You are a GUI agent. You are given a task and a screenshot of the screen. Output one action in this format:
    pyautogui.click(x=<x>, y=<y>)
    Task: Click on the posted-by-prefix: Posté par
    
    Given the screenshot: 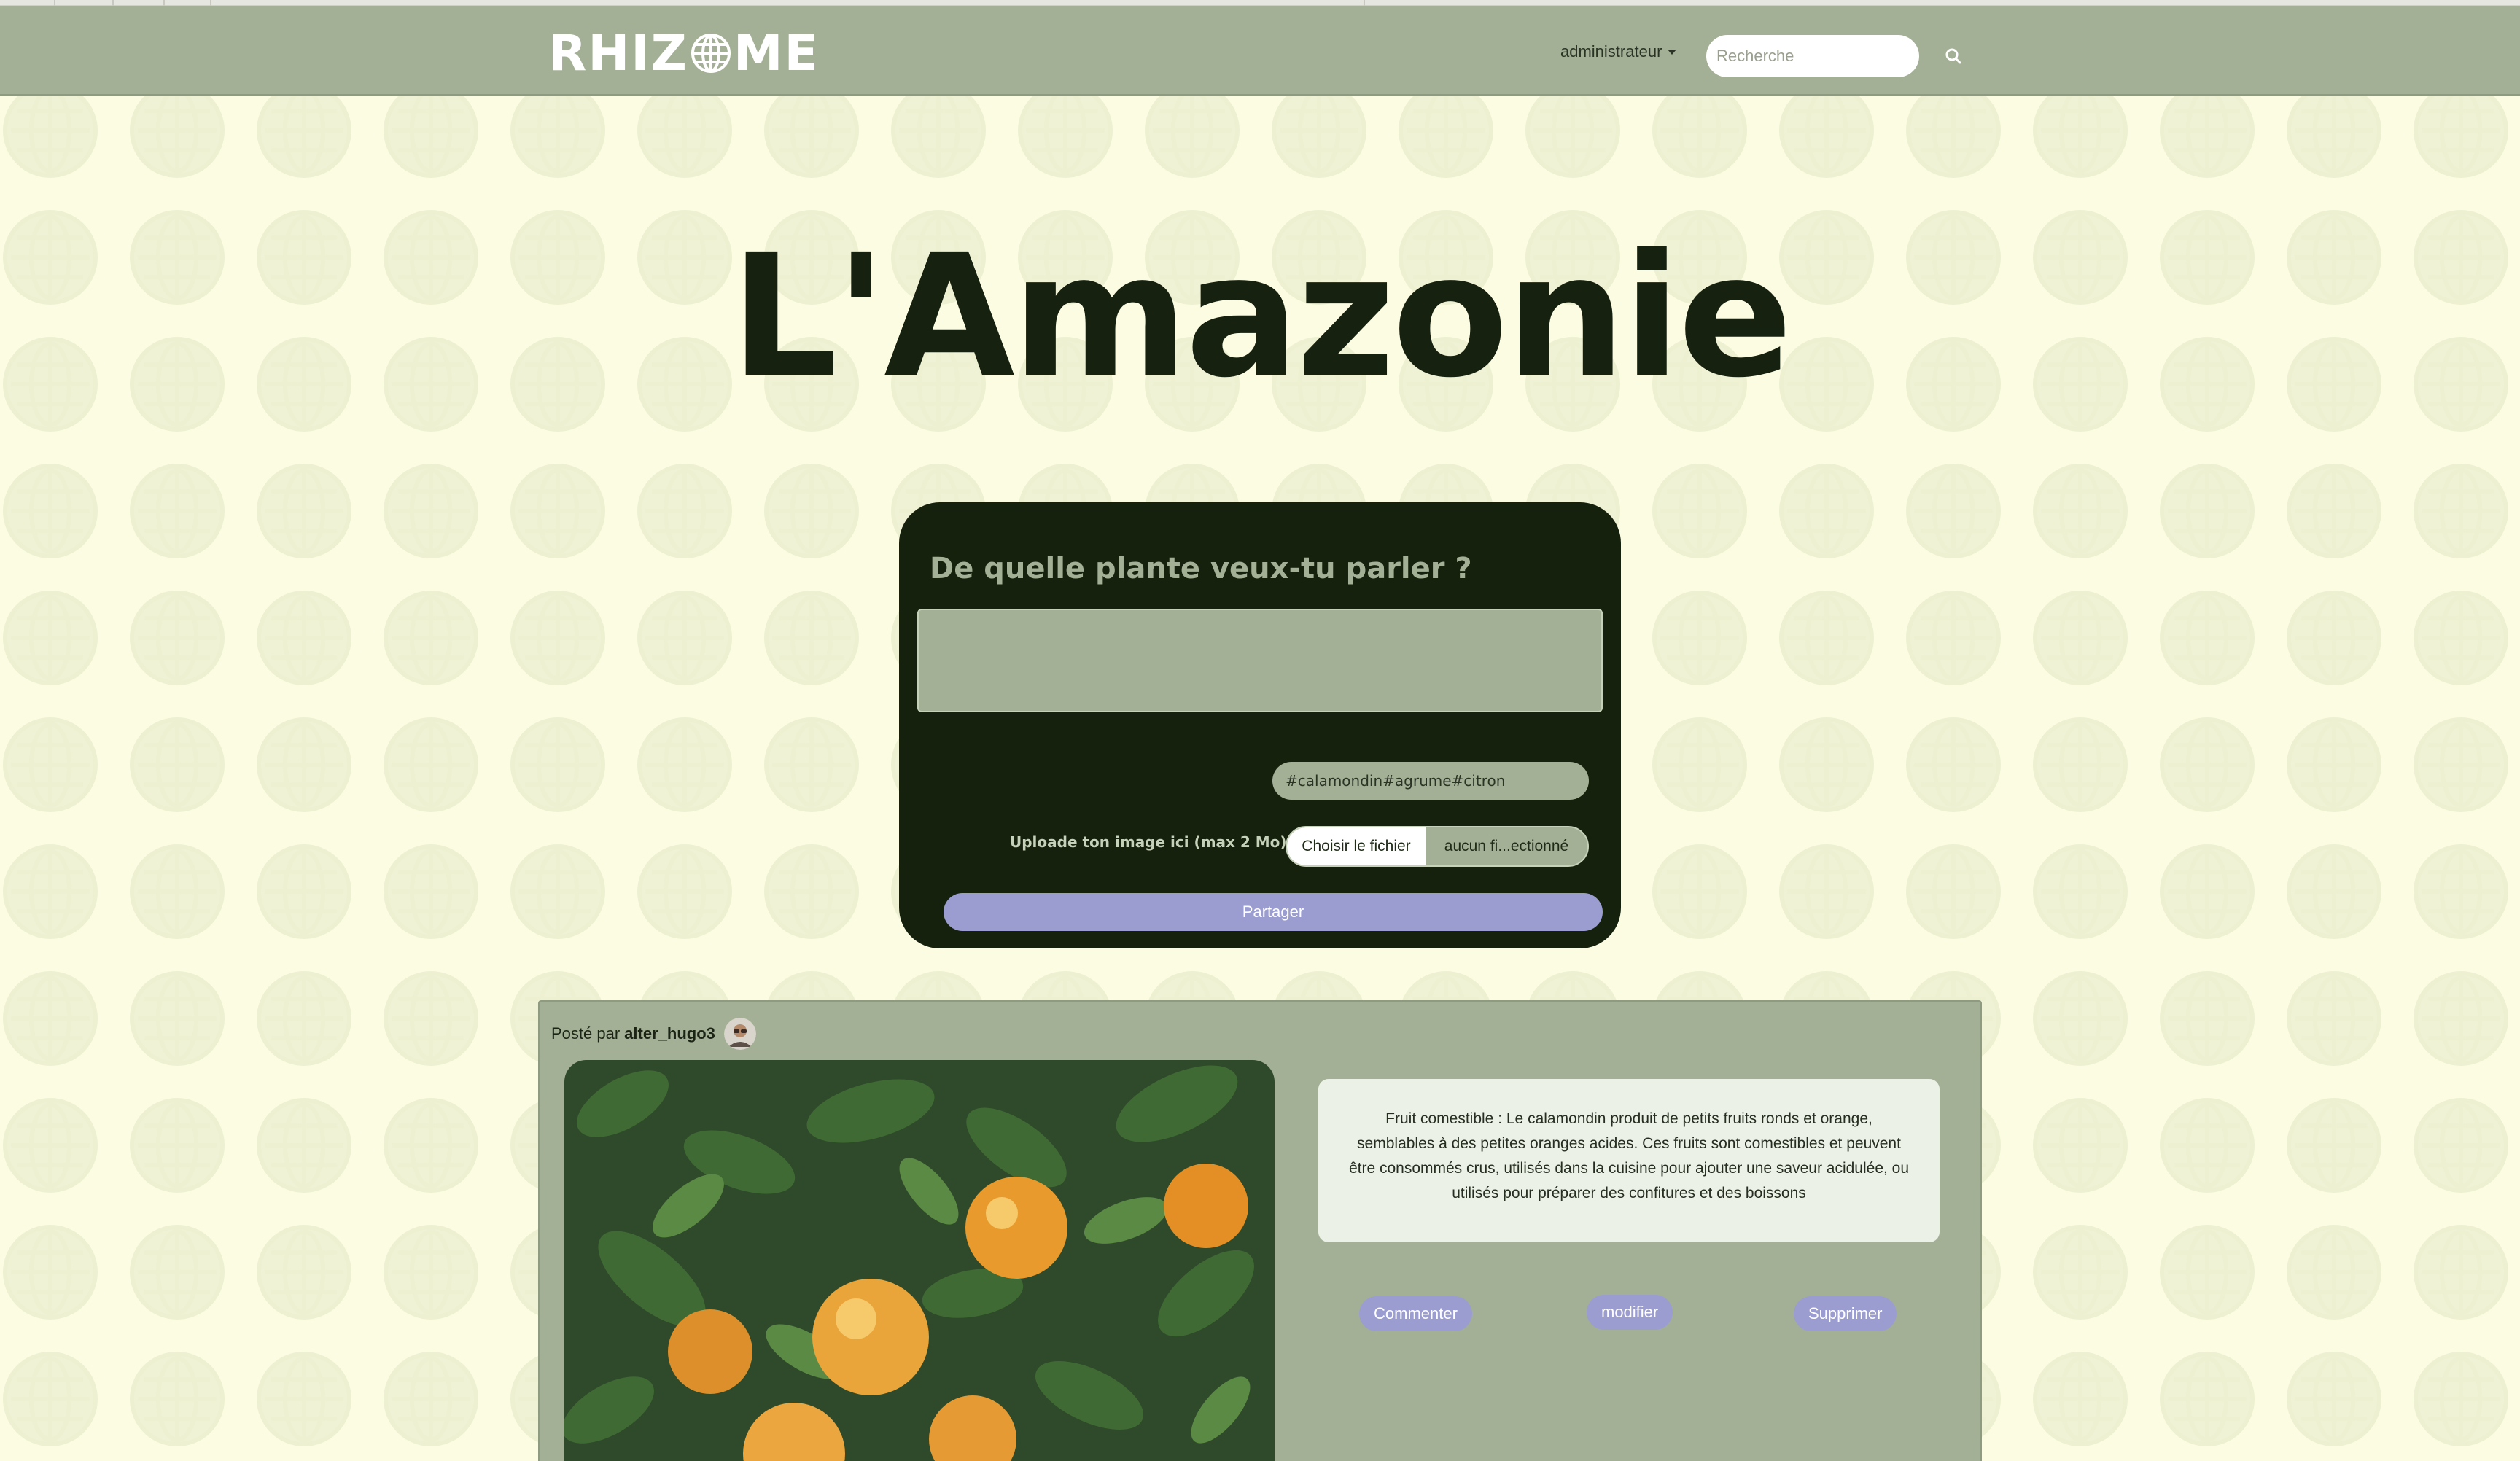 What is the action you would take?
    pyautogui.click(x=586, y=1033)
    